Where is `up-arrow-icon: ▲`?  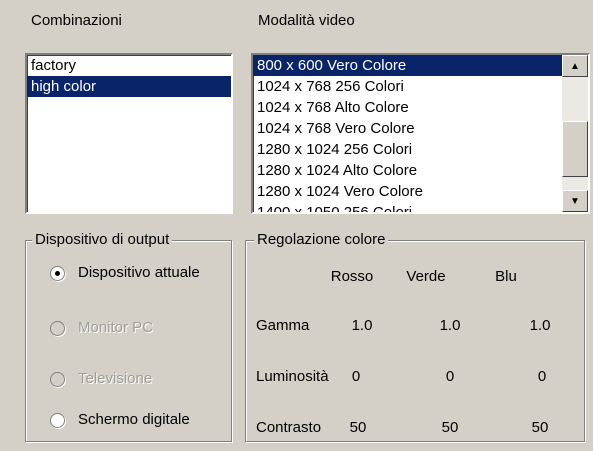
up-arrow-icon: ▲ is located at coordinates (575, 66).